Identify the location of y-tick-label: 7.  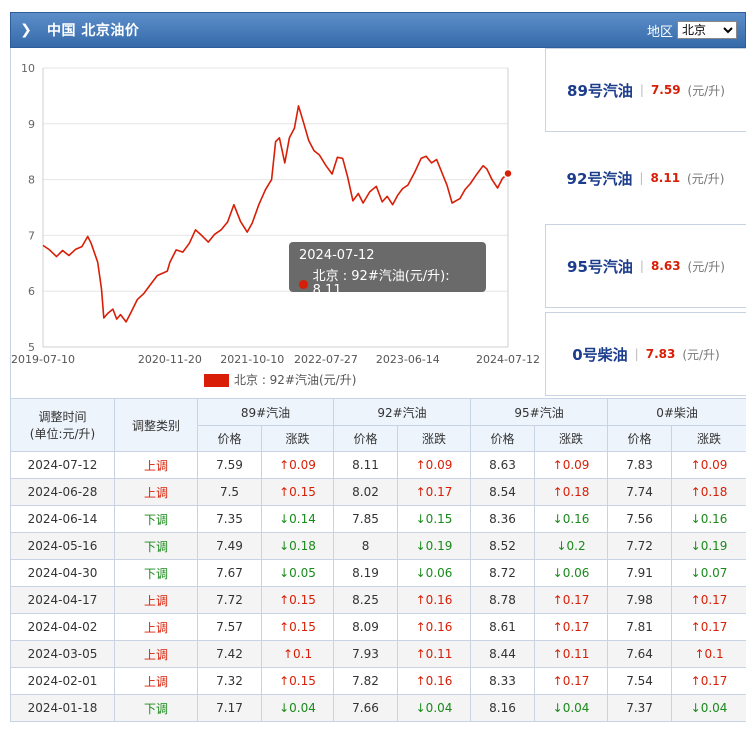
(31, 235).